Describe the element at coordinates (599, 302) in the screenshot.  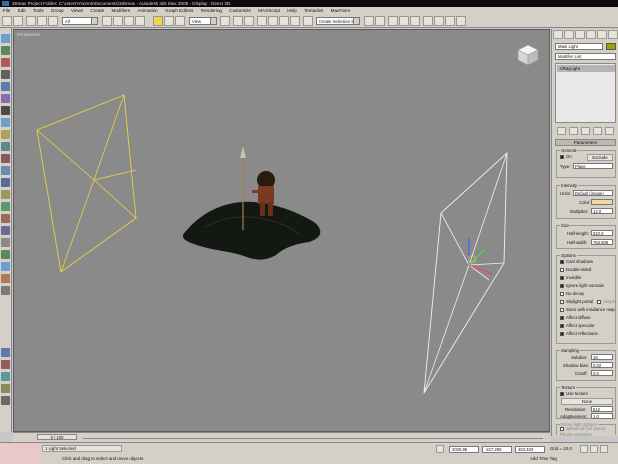
I see `simple-checkbox` at that location.